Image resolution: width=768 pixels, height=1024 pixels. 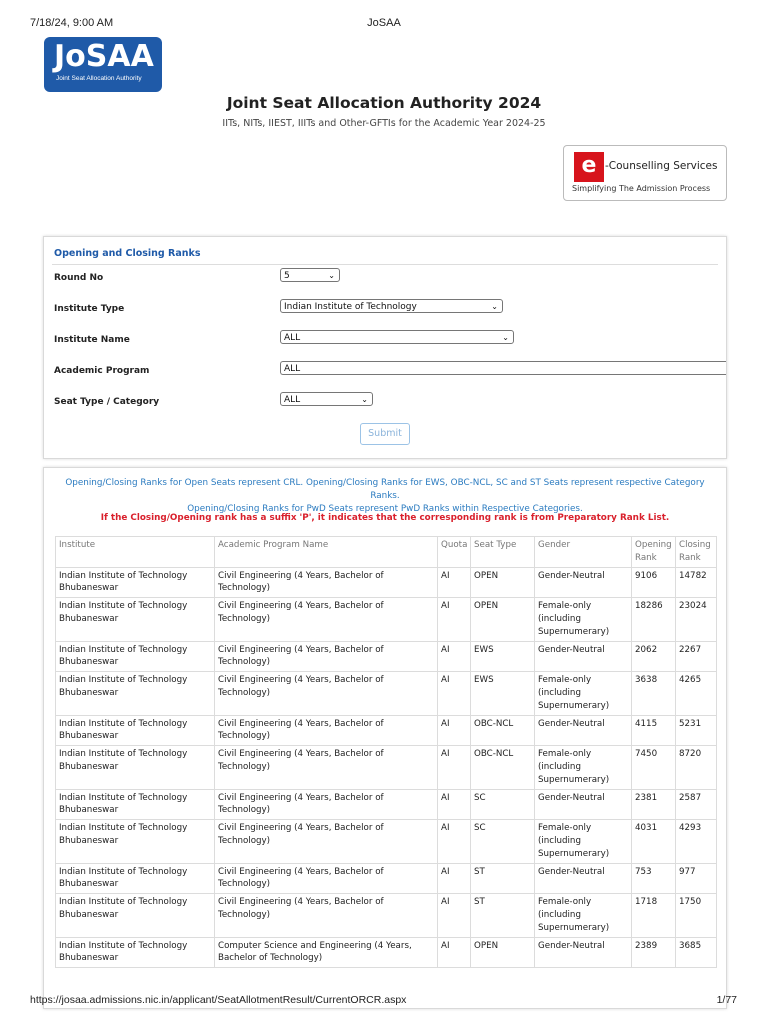 What do you see at coordinates (292, 400) in the screenshot?
I see `seat-type-value: ALL` at bounding box center [292, 400].